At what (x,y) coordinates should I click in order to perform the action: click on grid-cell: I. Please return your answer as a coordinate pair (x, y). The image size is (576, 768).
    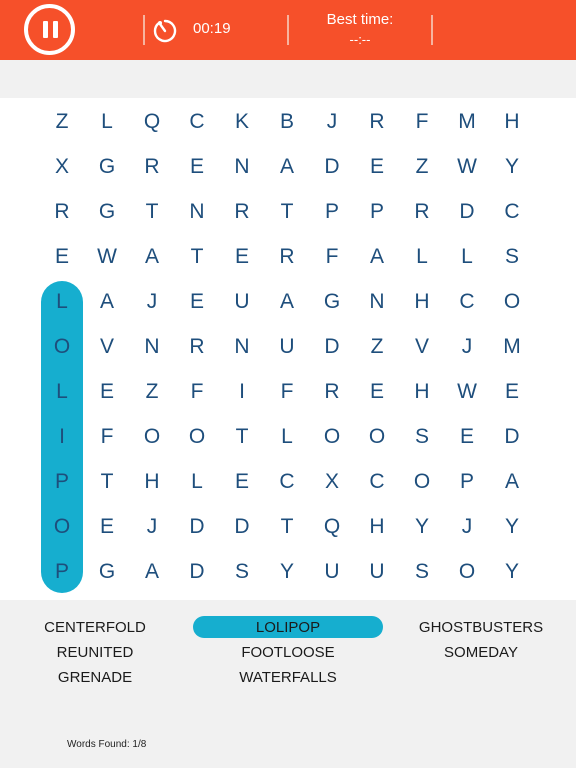
    Looking at the image, I should click on (242, 392).